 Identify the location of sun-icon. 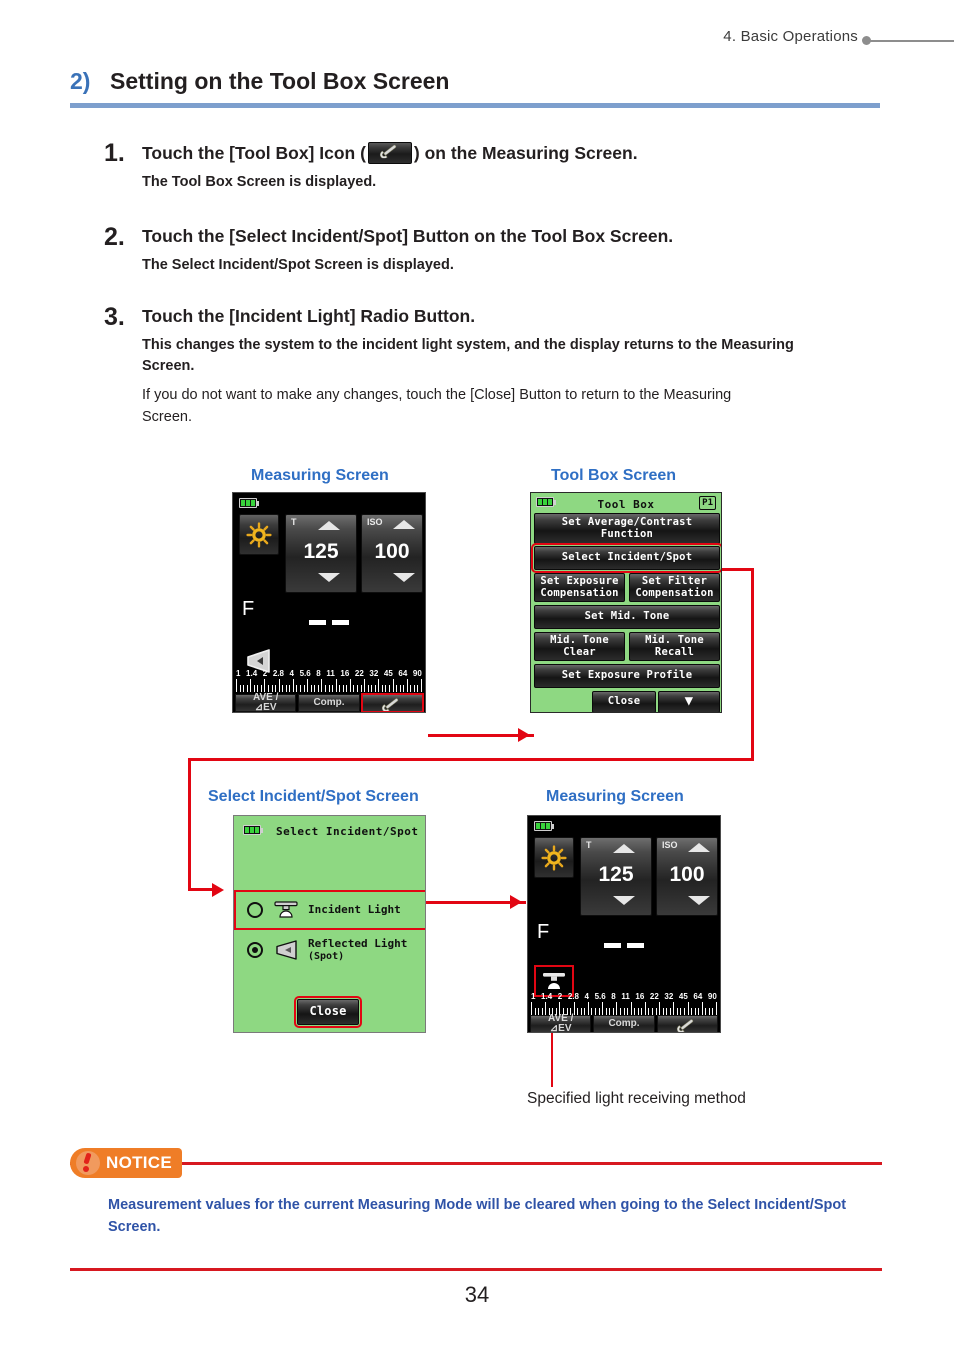
(554, 857).